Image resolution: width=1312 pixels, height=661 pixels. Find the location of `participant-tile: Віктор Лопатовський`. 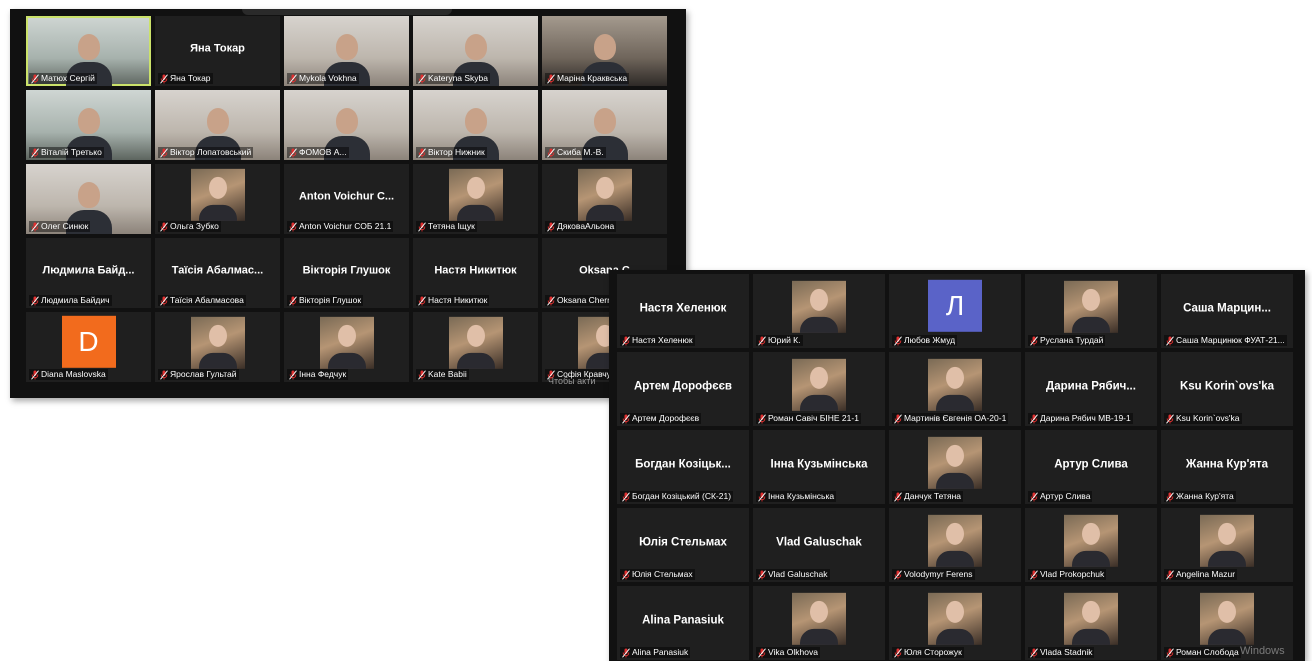

participant-tile: Віктор Лопатовський is located at coordinates (217, 125).